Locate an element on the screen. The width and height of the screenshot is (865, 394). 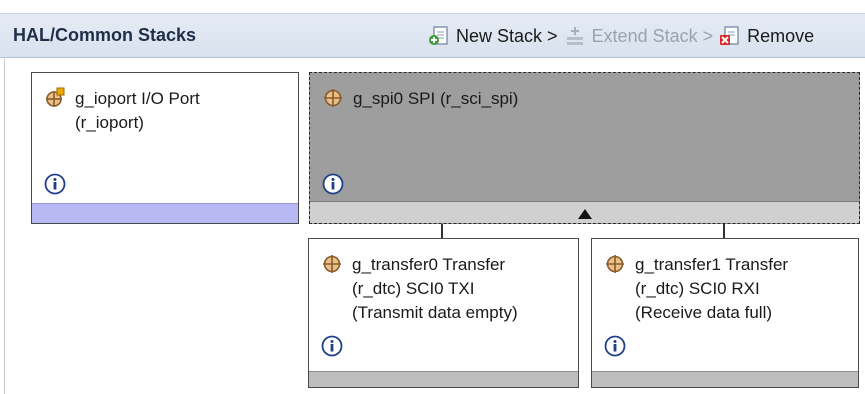
module-transfer1-desc: (Receive data full) is located at coordinates (704, 312).